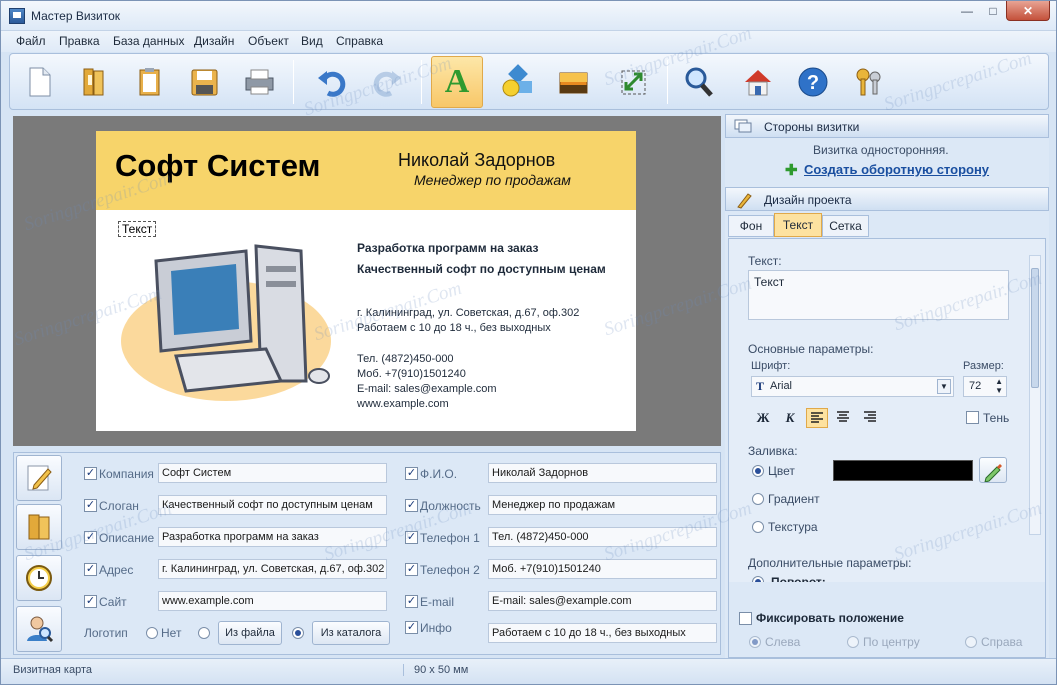 The width and height of the screenshot is (1057, 685). I want to click on slogan-checkbox: ✓, so click(90, 505).